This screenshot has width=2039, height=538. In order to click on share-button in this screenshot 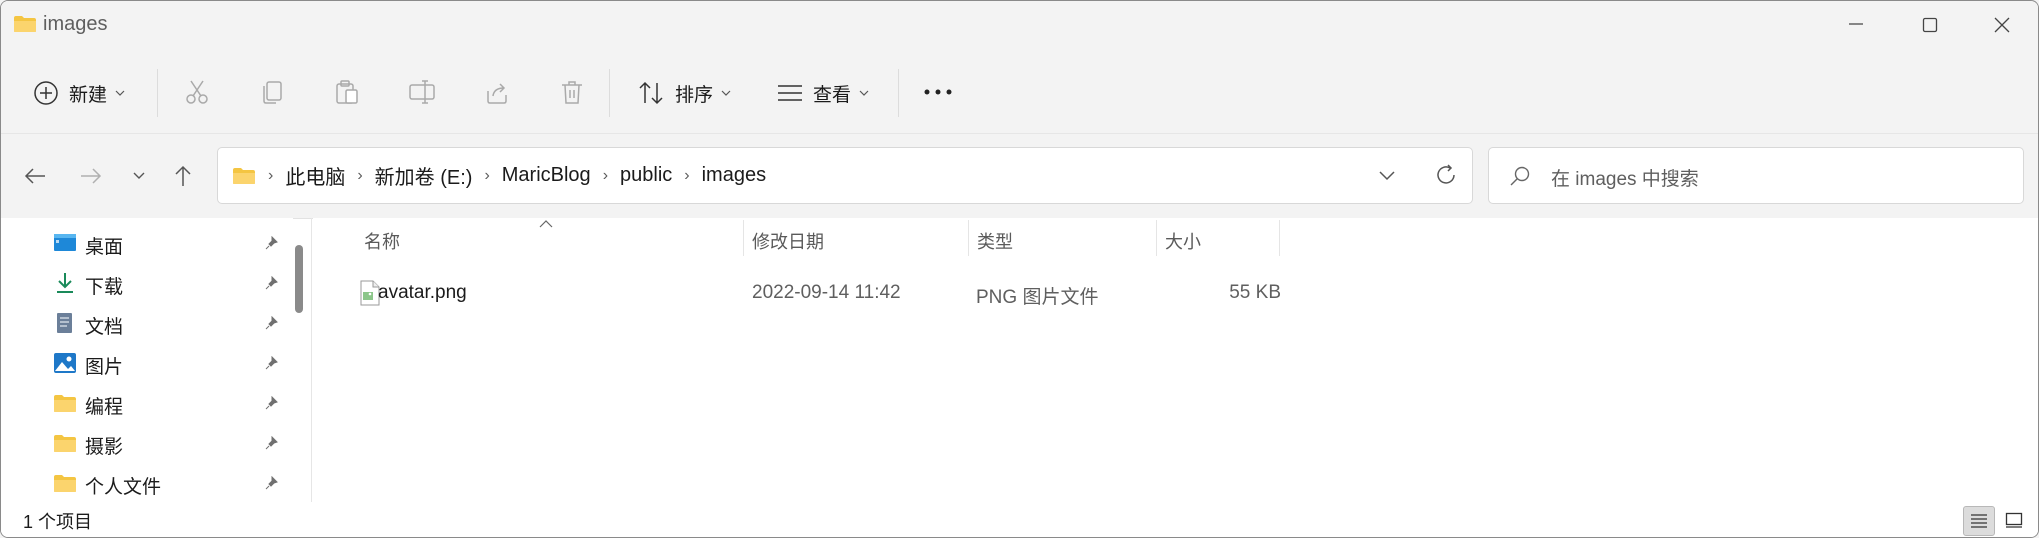, I will do `click(497, 92)`.